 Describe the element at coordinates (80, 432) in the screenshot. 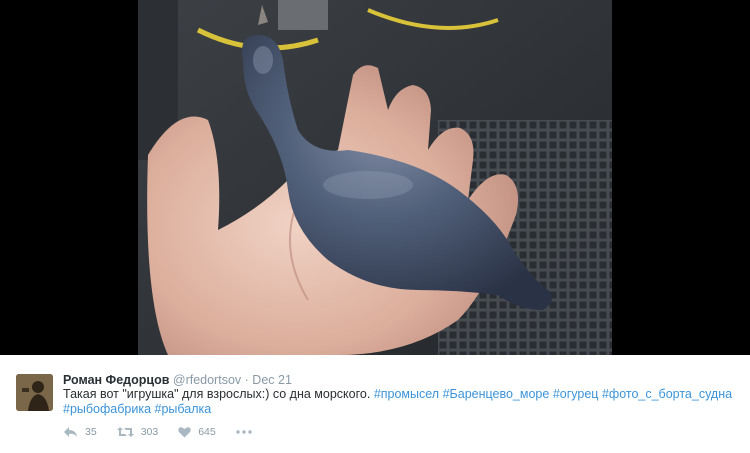

I see `reply-button: 35` at that location.